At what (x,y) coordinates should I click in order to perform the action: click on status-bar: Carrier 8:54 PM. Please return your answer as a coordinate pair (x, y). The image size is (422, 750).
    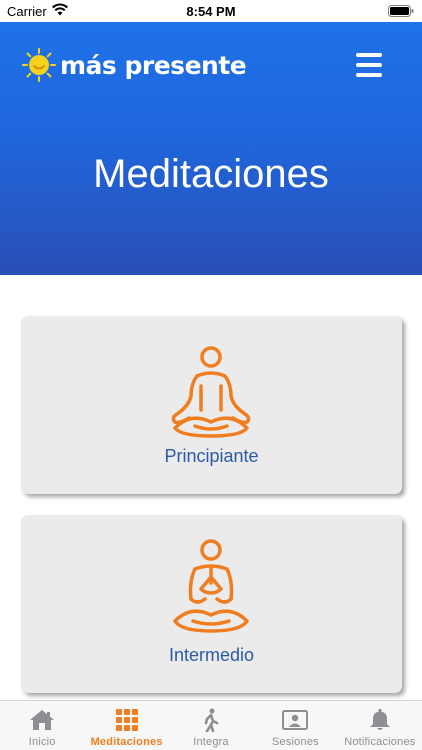
    Looking at the image, I should click on (211, 11).